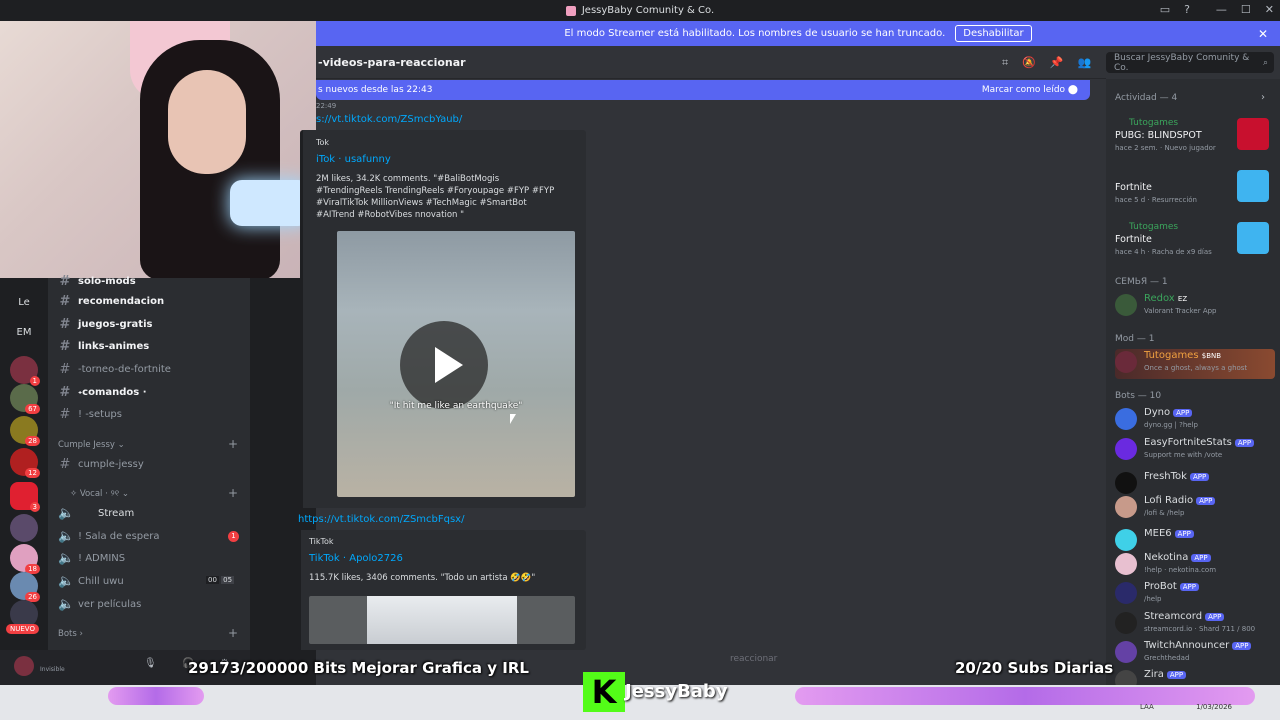 The image size is (1280, 720). Describe the element at coordinates (102, 558) in the screenshot. I see `channel-label: ! ADMINS` at that location.